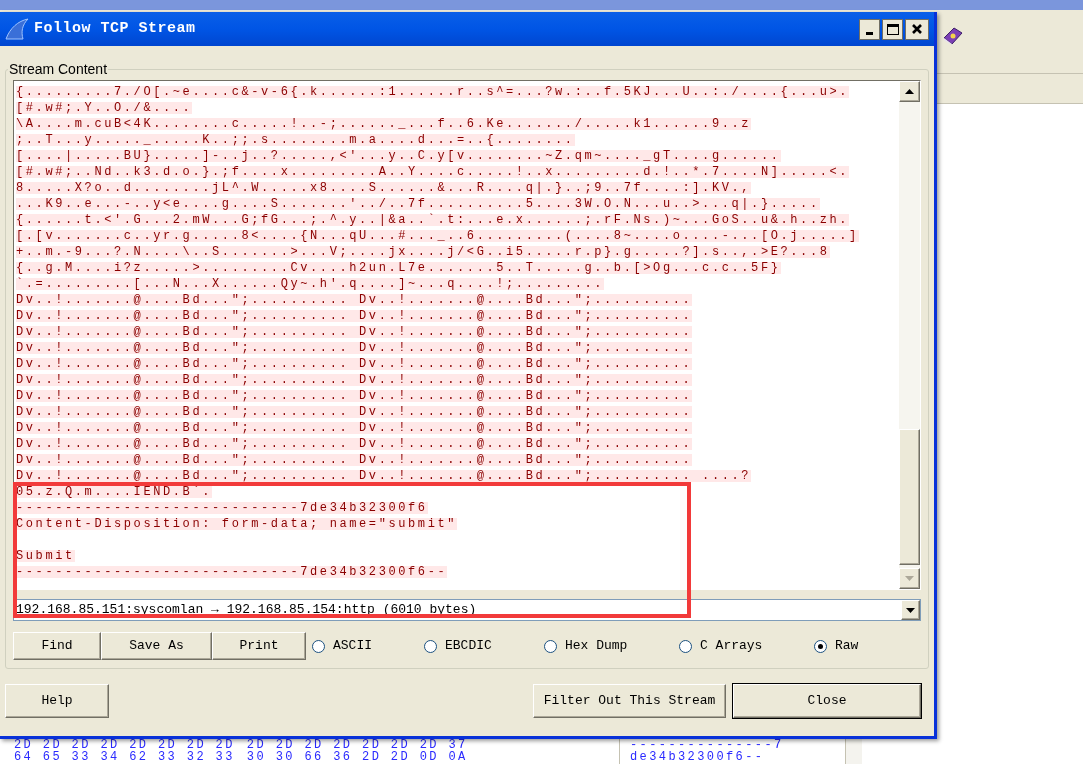 This screenshot has height=764, width=1083. I want to click on hex-bytes: 2D 2D 2D 2D 2D 2D 2D 37, so click(357, 745).